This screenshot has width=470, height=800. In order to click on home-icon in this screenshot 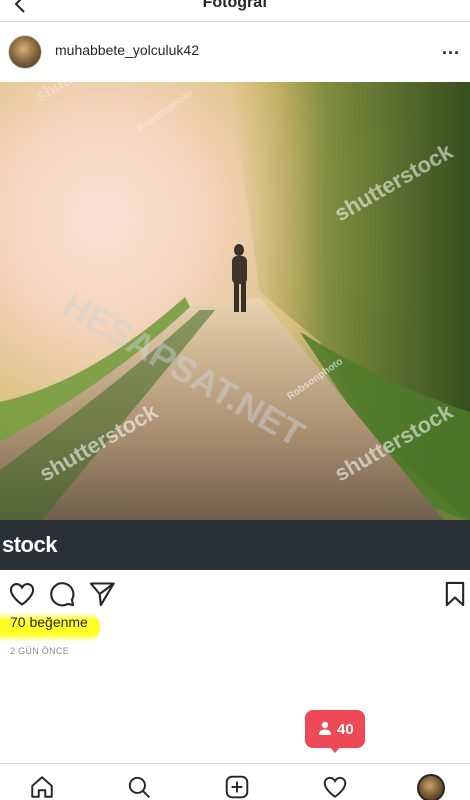, I will do `click(42, 787)`.